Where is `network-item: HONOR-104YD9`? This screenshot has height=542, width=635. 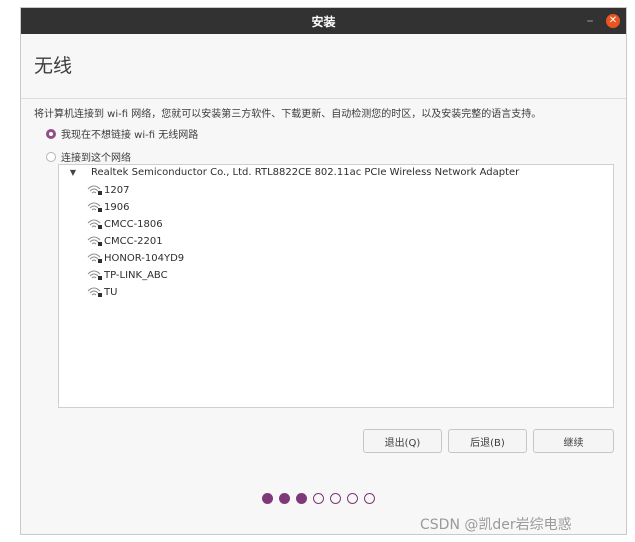
network-item: HONOR-104YD9 is located at coordinates (135, 258).